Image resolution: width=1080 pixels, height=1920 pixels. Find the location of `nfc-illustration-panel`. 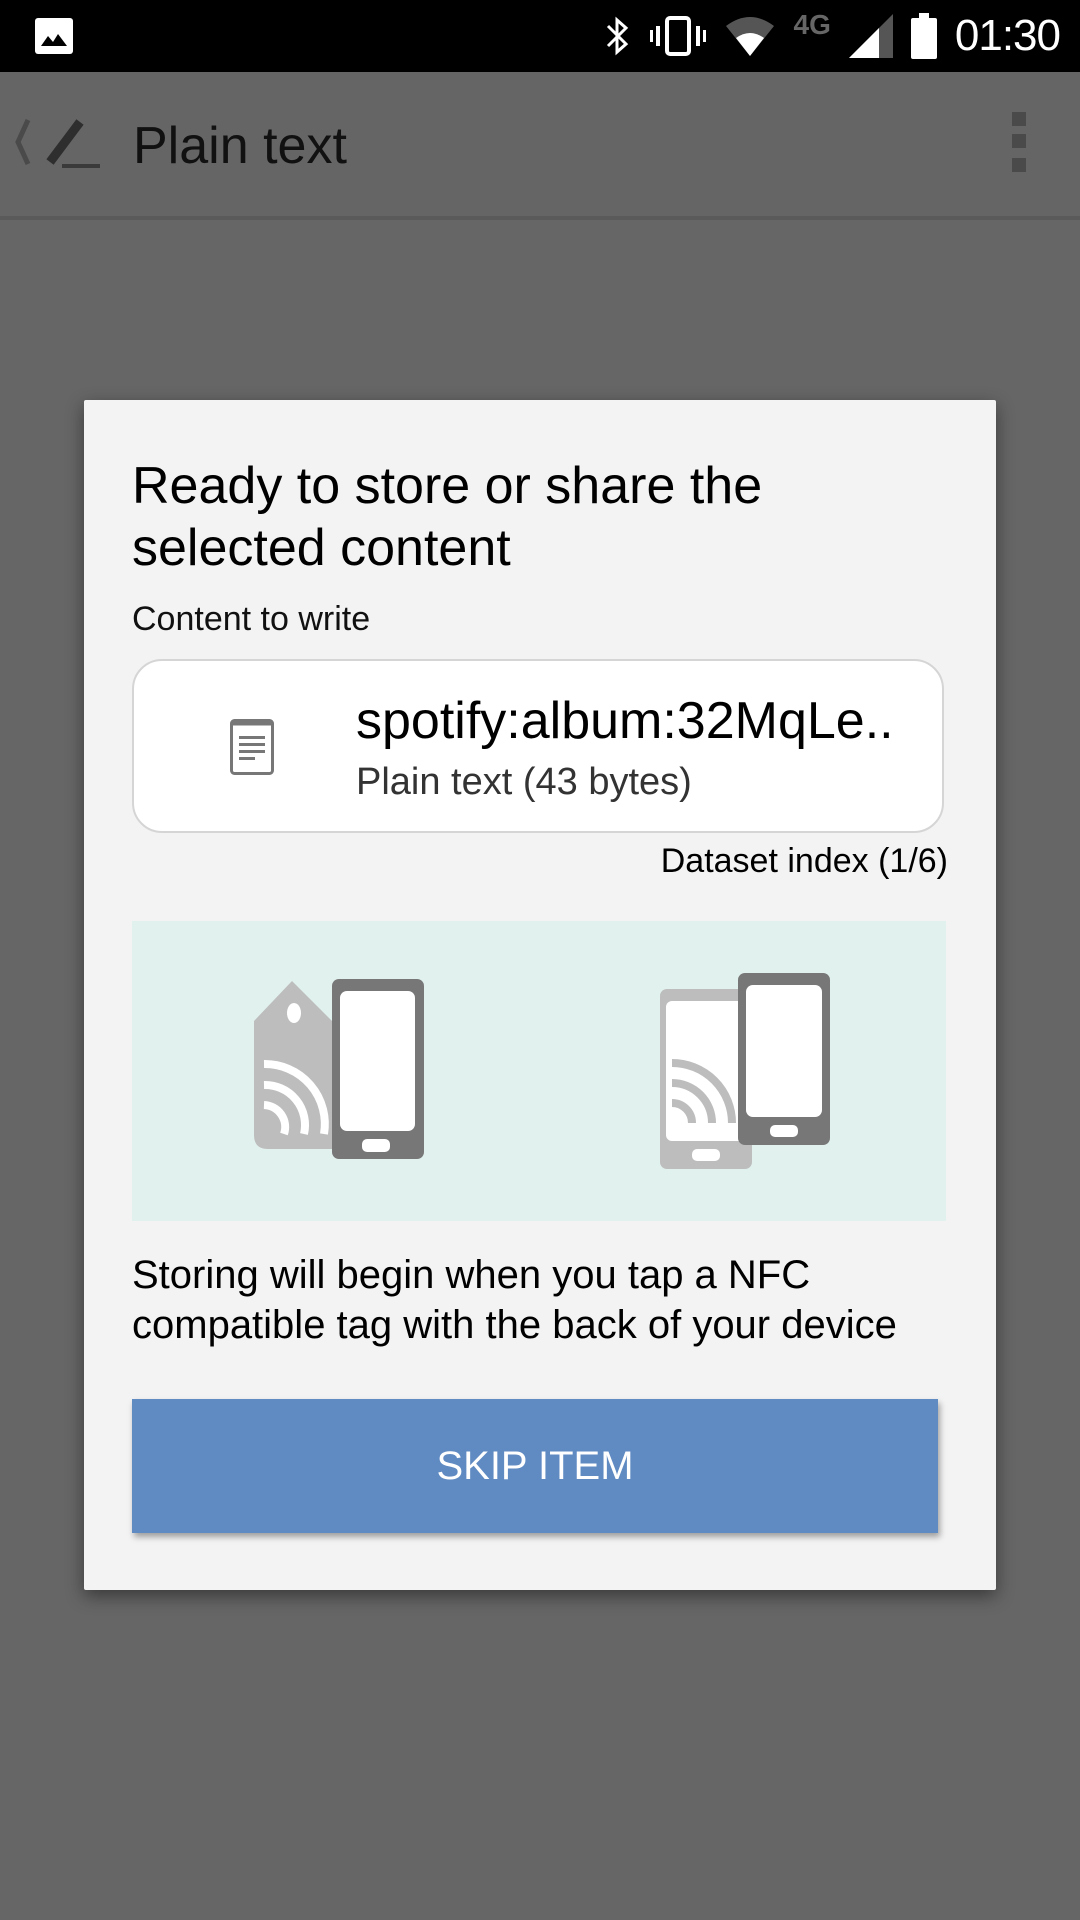

nfc-illustration-panel is located at coordinates (539, 1071).